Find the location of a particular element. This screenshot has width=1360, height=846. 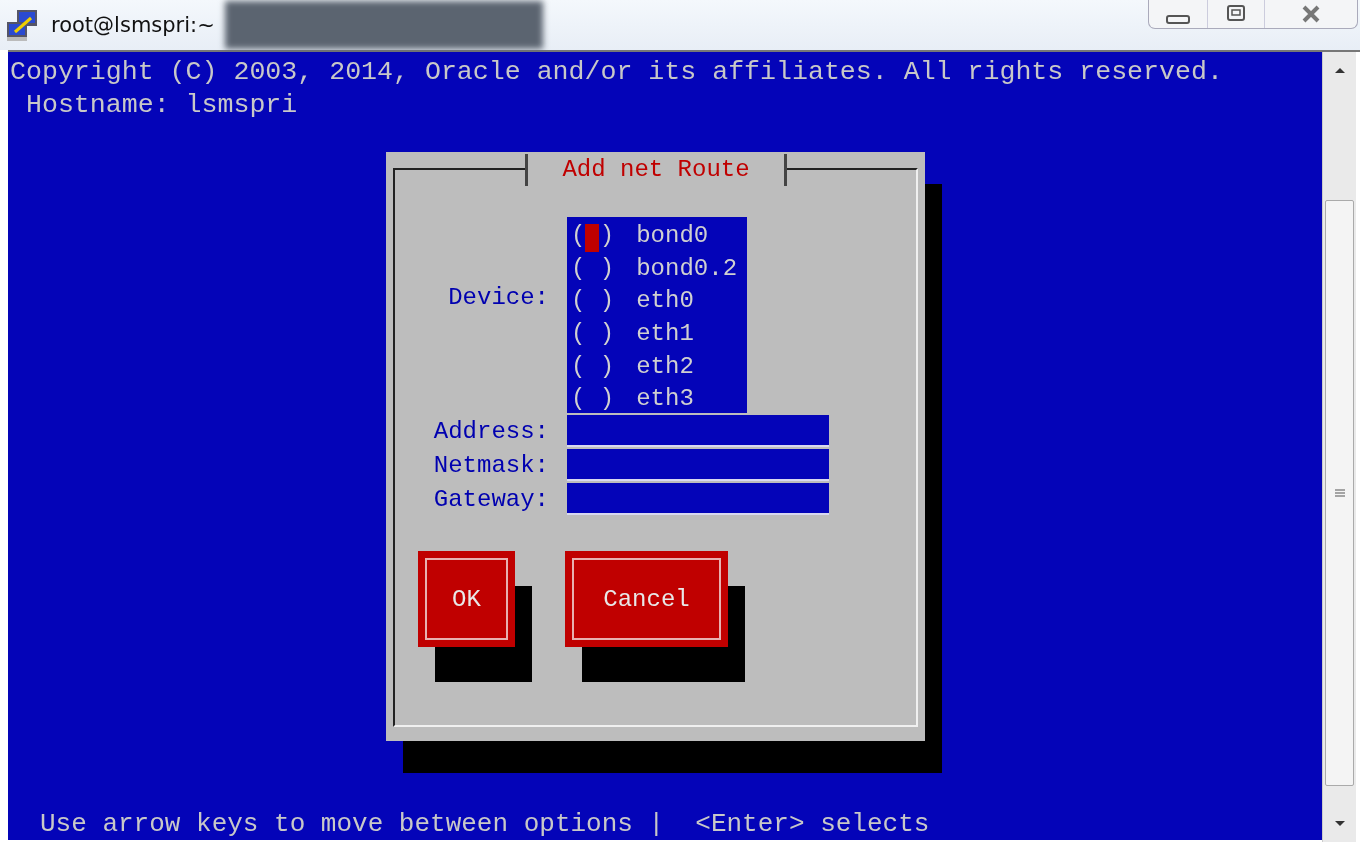

field-label: Address: is located at coordinates (490, 432).